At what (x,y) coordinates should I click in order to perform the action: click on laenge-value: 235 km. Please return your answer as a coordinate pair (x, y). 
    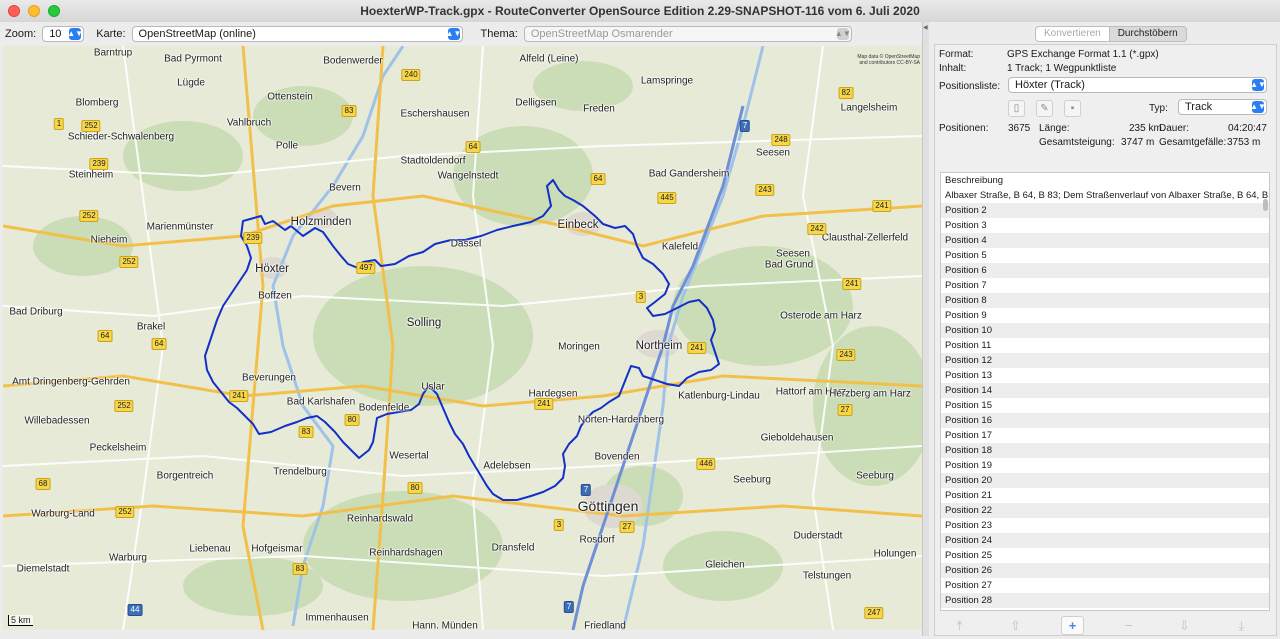
    Looking at the image, I should click on (1145, 128).